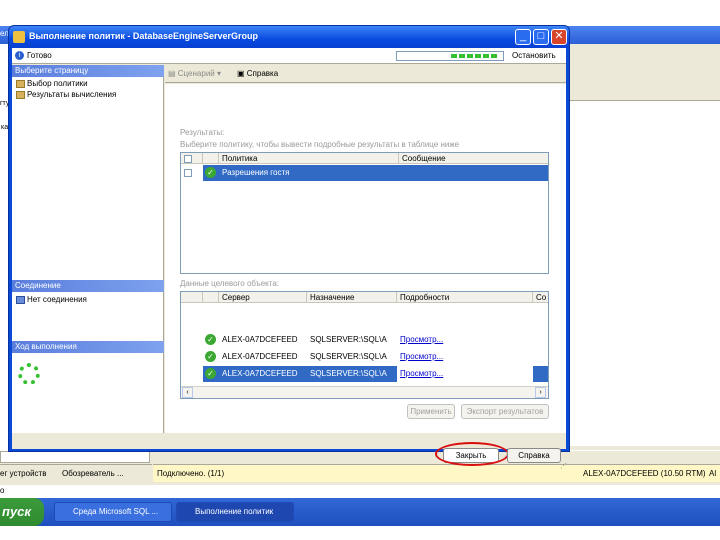 This screenshot has width=720, height=540. What do you see at coordinates (505, 411) in the screenshot?
I see `export-results-button: Экспорт результатов` at bounding box center [505, 411].